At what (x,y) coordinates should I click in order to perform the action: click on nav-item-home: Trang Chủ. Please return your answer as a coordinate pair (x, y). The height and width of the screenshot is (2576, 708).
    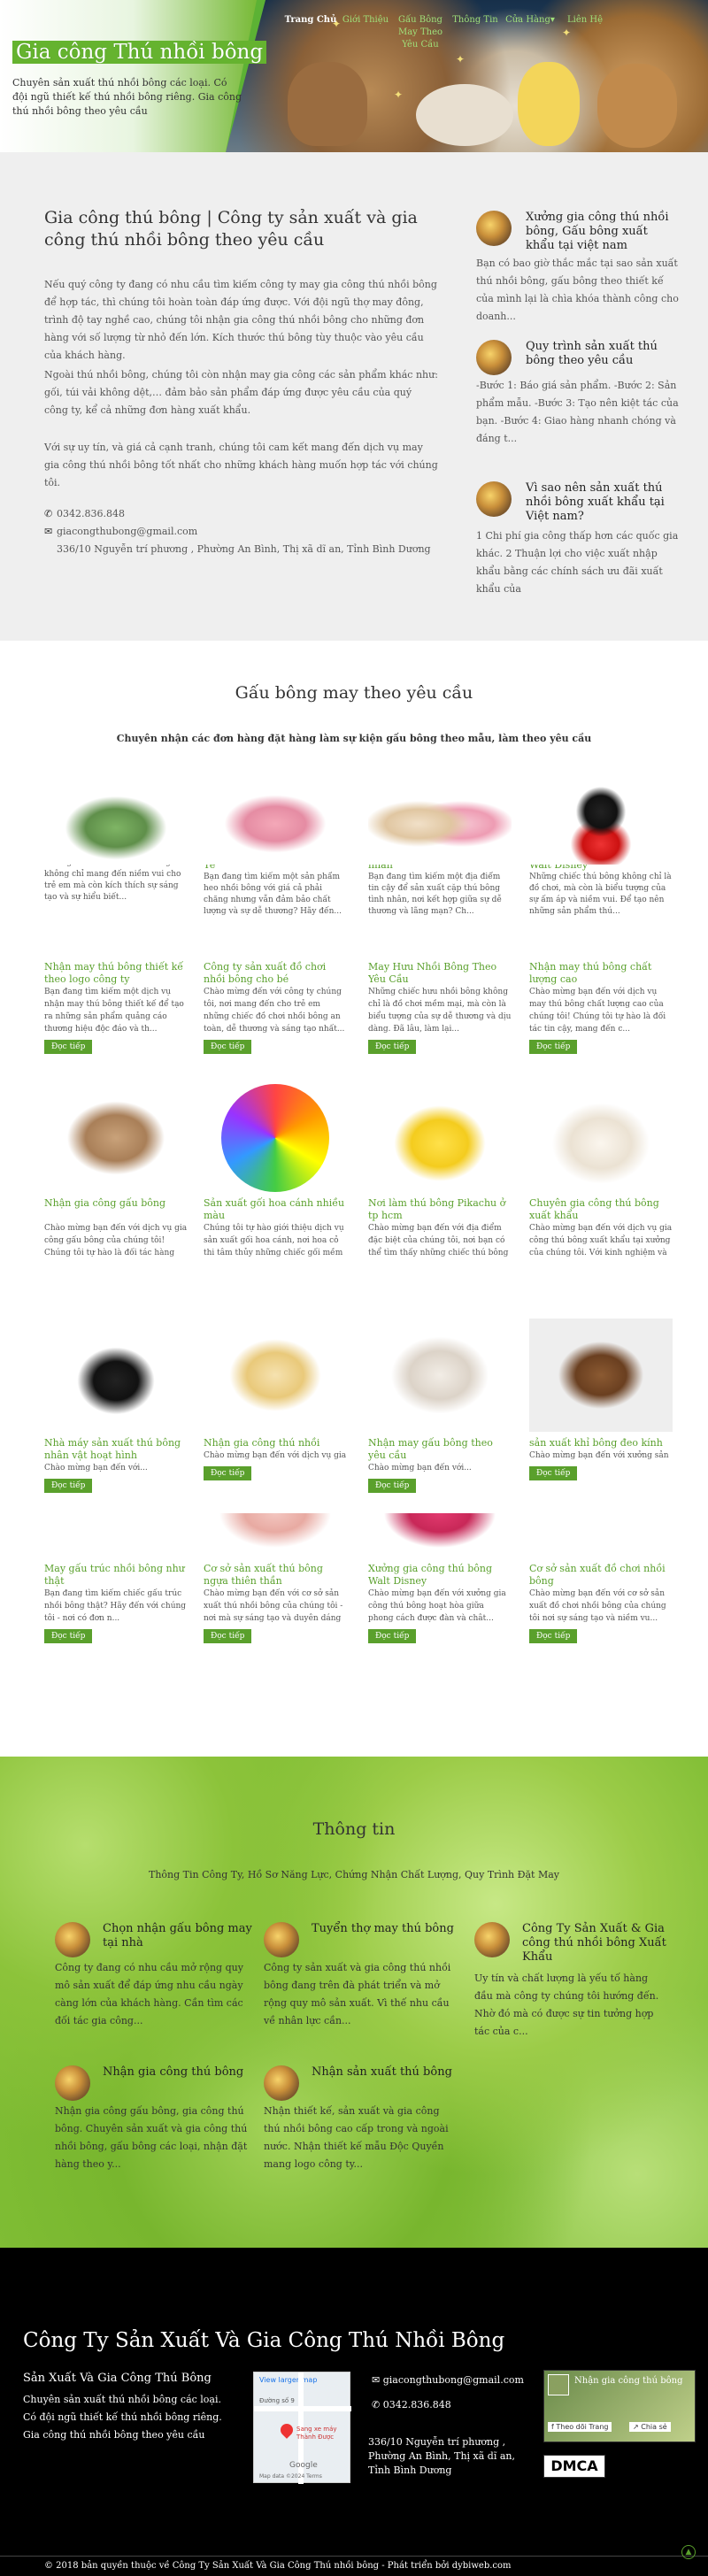
    Looking at the image, I should click on (310, 32).